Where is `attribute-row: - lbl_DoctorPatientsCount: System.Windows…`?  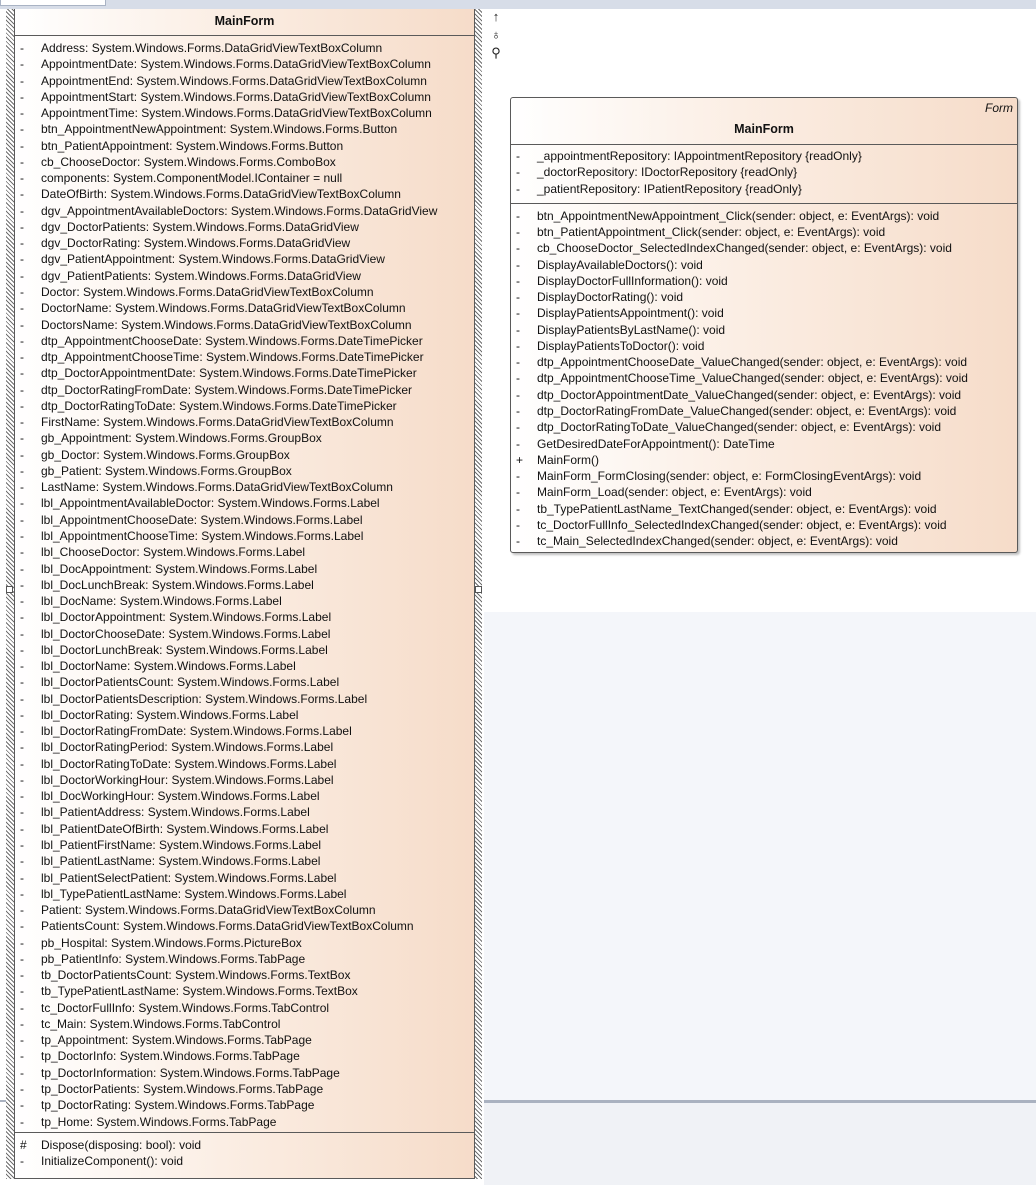
attribute-row: - lbl_DoctorPatientsCount: System.Windows… is located at coordinates (244, 682).